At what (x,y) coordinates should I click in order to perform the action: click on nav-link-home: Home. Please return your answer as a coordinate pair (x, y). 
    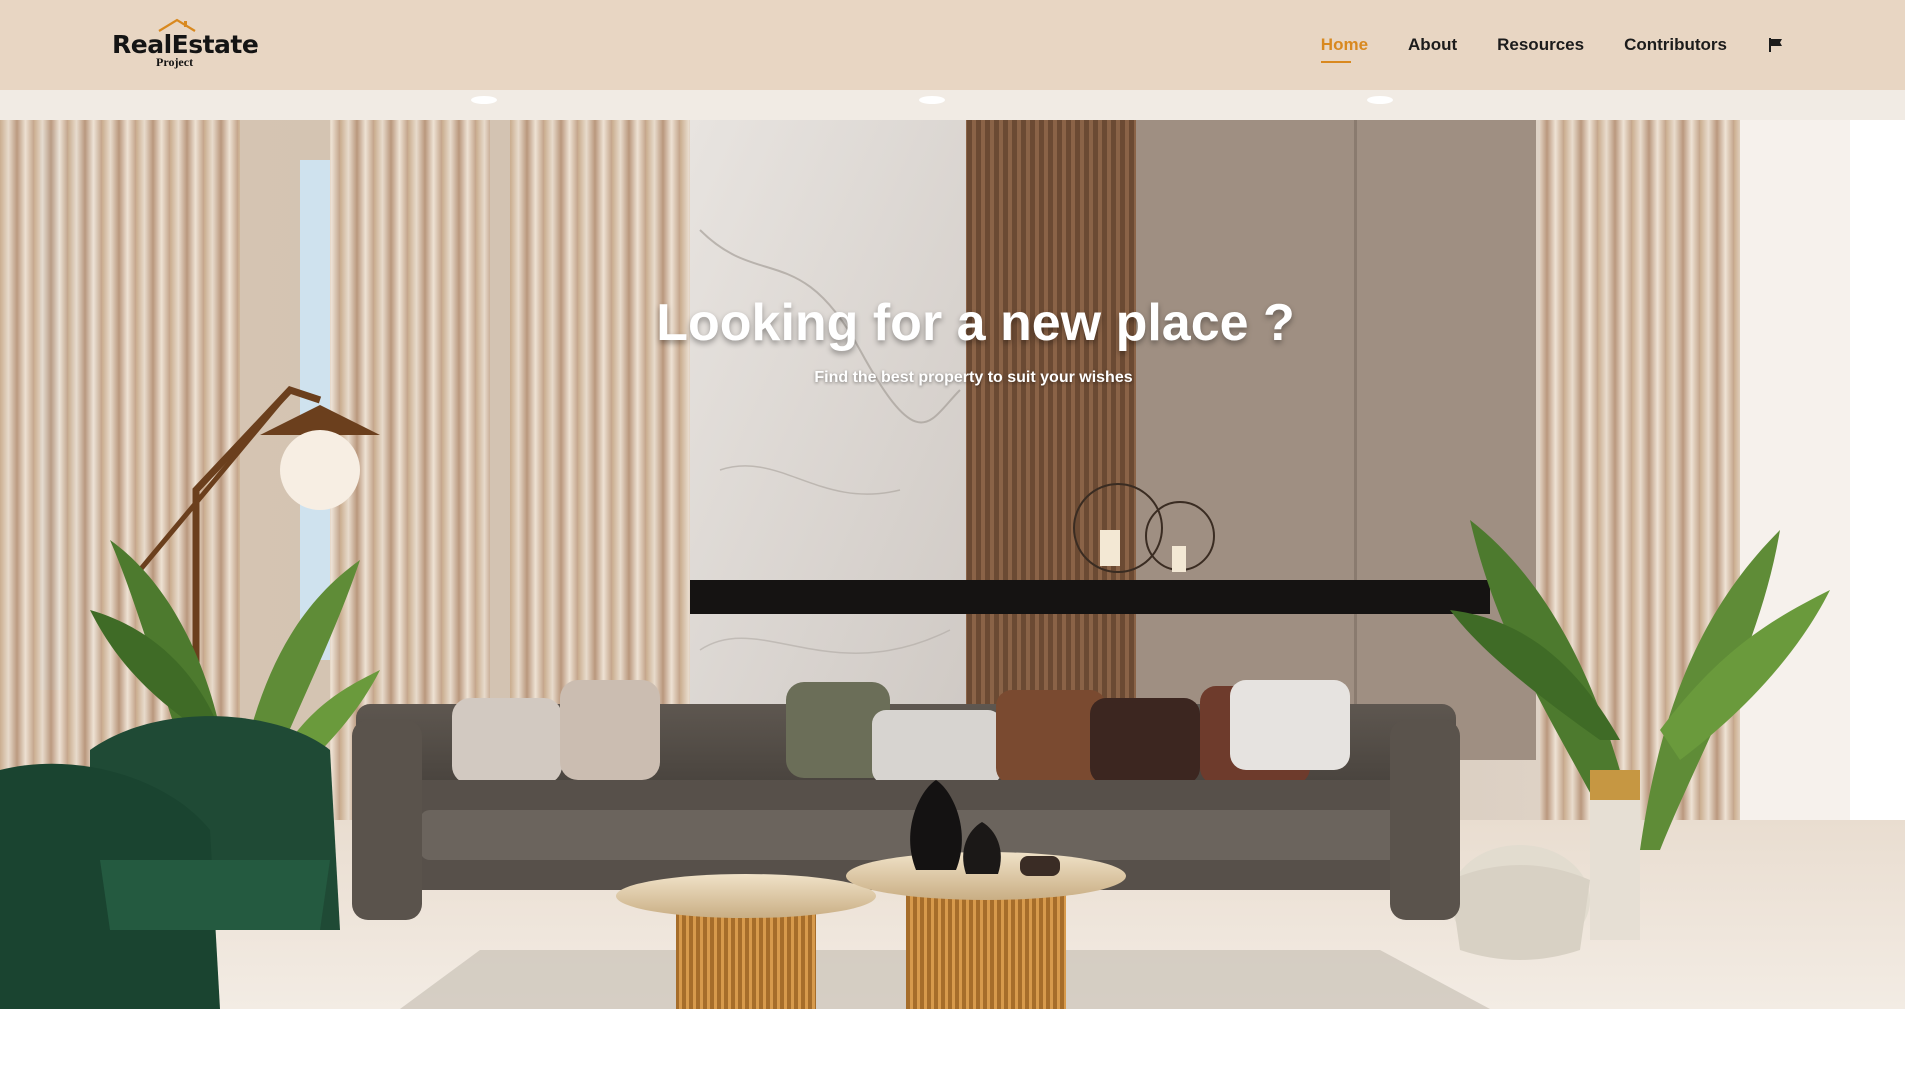
    Looking at the image, I should click on (1344, 49).